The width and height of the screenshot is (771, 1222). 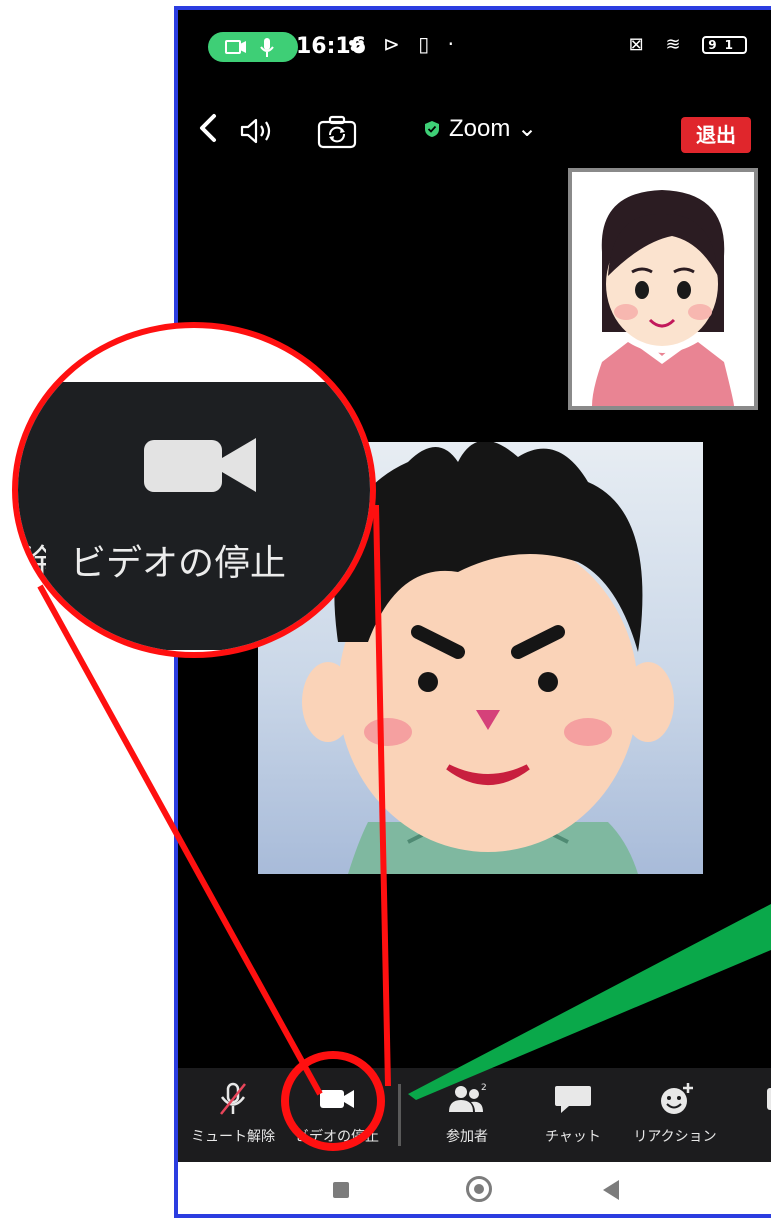 I want to click on unmute-button: ミュート解除, so click(x=233, y=1115).